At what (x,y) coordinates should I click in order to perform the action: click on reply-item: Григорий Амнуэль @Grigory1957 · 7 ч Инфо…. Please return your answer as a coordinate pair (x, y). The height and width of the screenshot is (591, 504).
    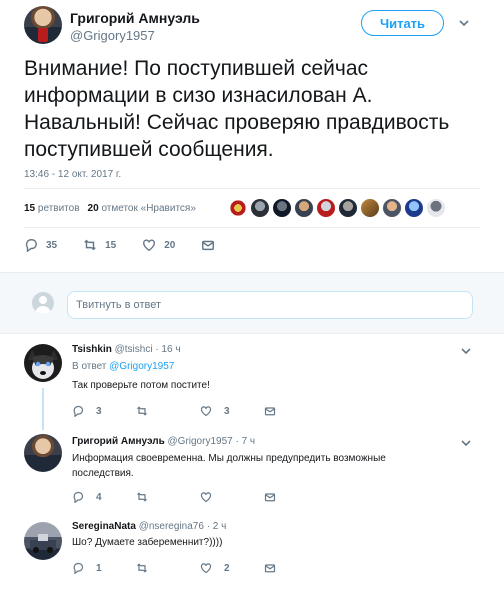
    Looking at the image, I should click on (252, 468).